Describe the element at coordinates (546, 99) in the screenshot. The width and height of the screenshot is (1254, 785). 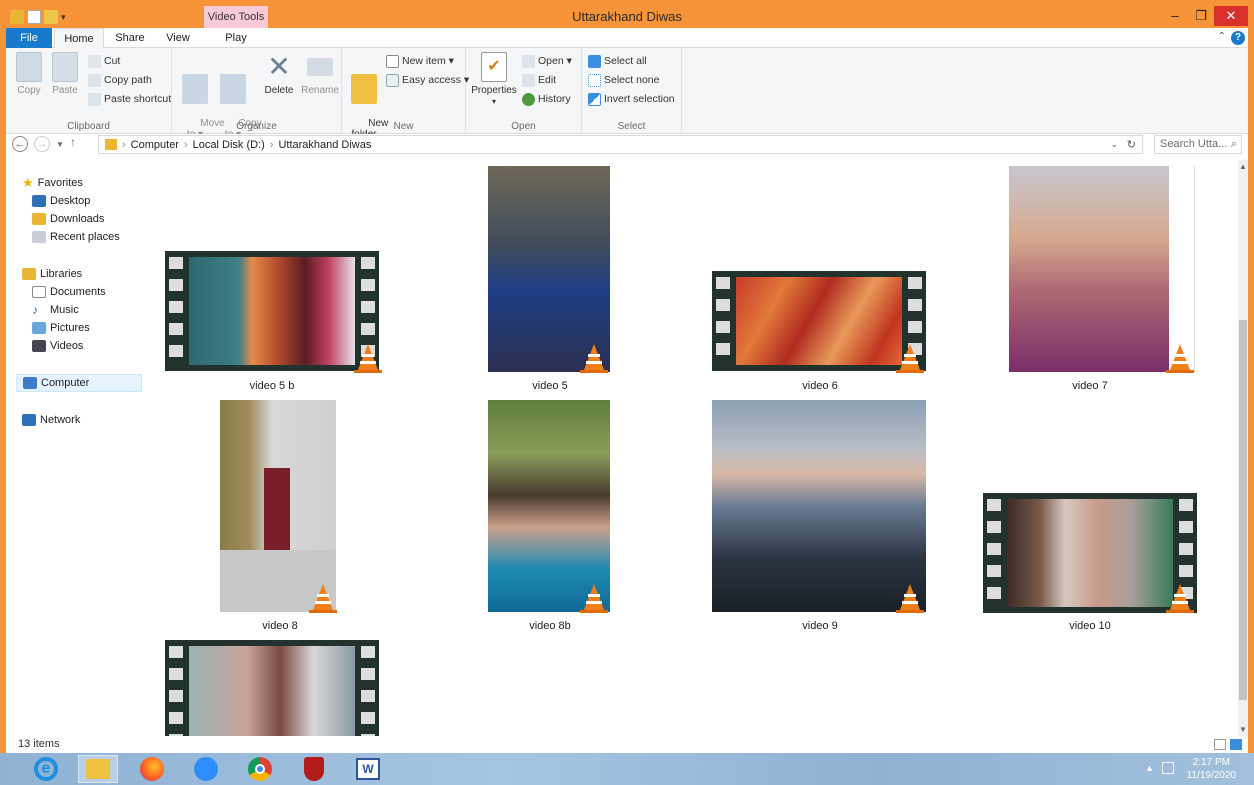
I see `history-button: History` at that location.